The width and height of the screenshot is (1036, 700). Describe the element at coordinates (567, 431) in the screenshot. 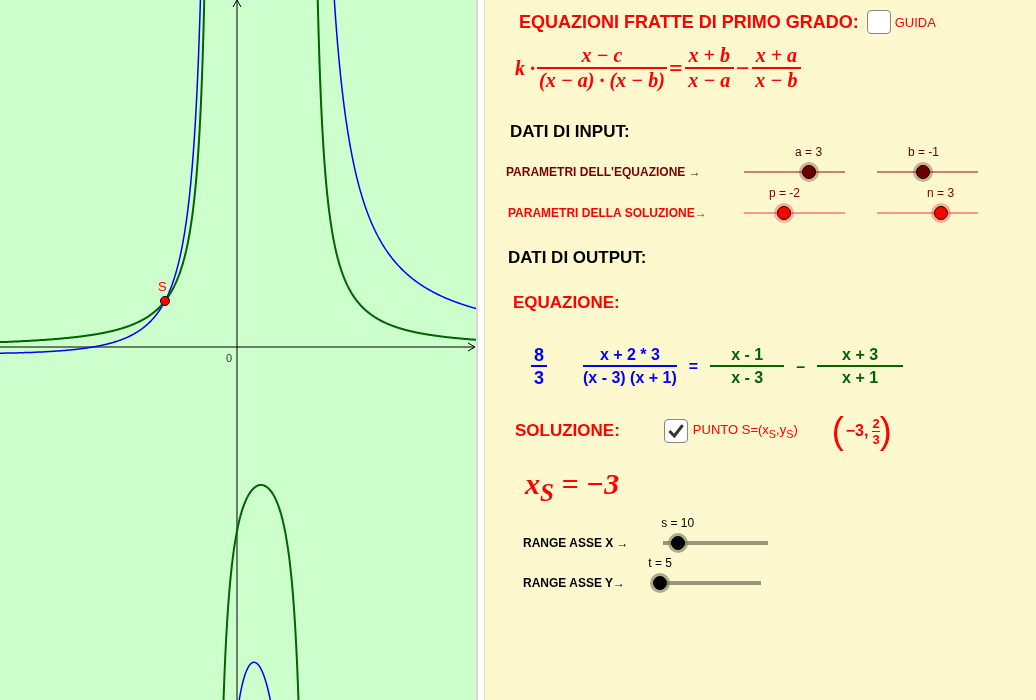

I see `solution-heading: SOLUZIONE:` at that location.